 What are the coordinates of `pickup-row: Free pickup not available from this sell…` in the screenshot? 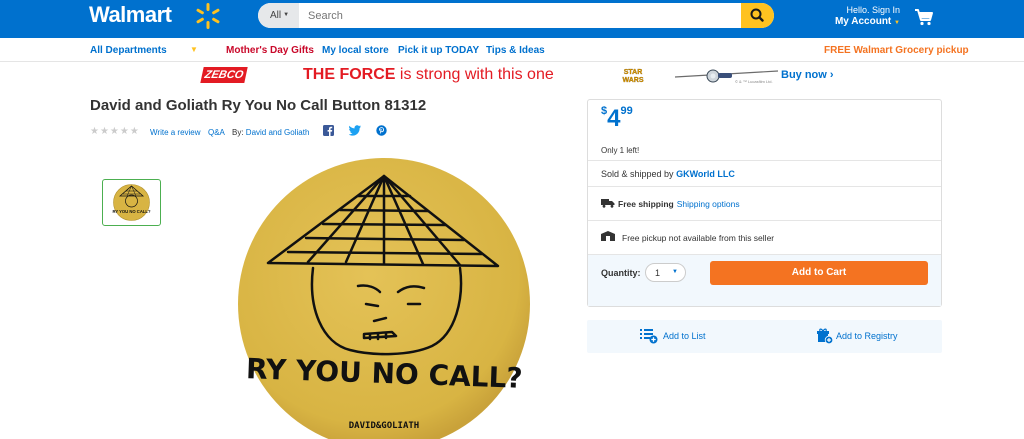 It's located at (764, 237).